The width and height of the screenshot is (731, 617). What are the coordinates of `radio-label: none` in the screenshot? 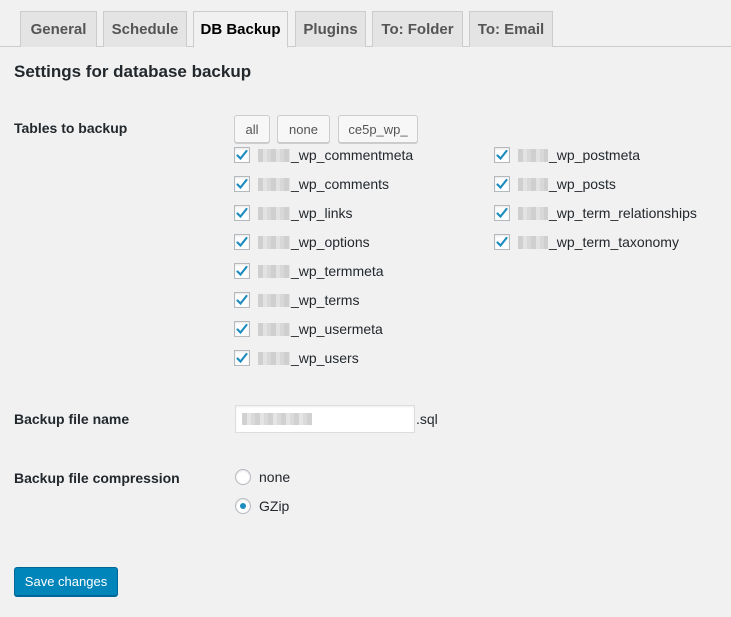 It's located at (275, 477).